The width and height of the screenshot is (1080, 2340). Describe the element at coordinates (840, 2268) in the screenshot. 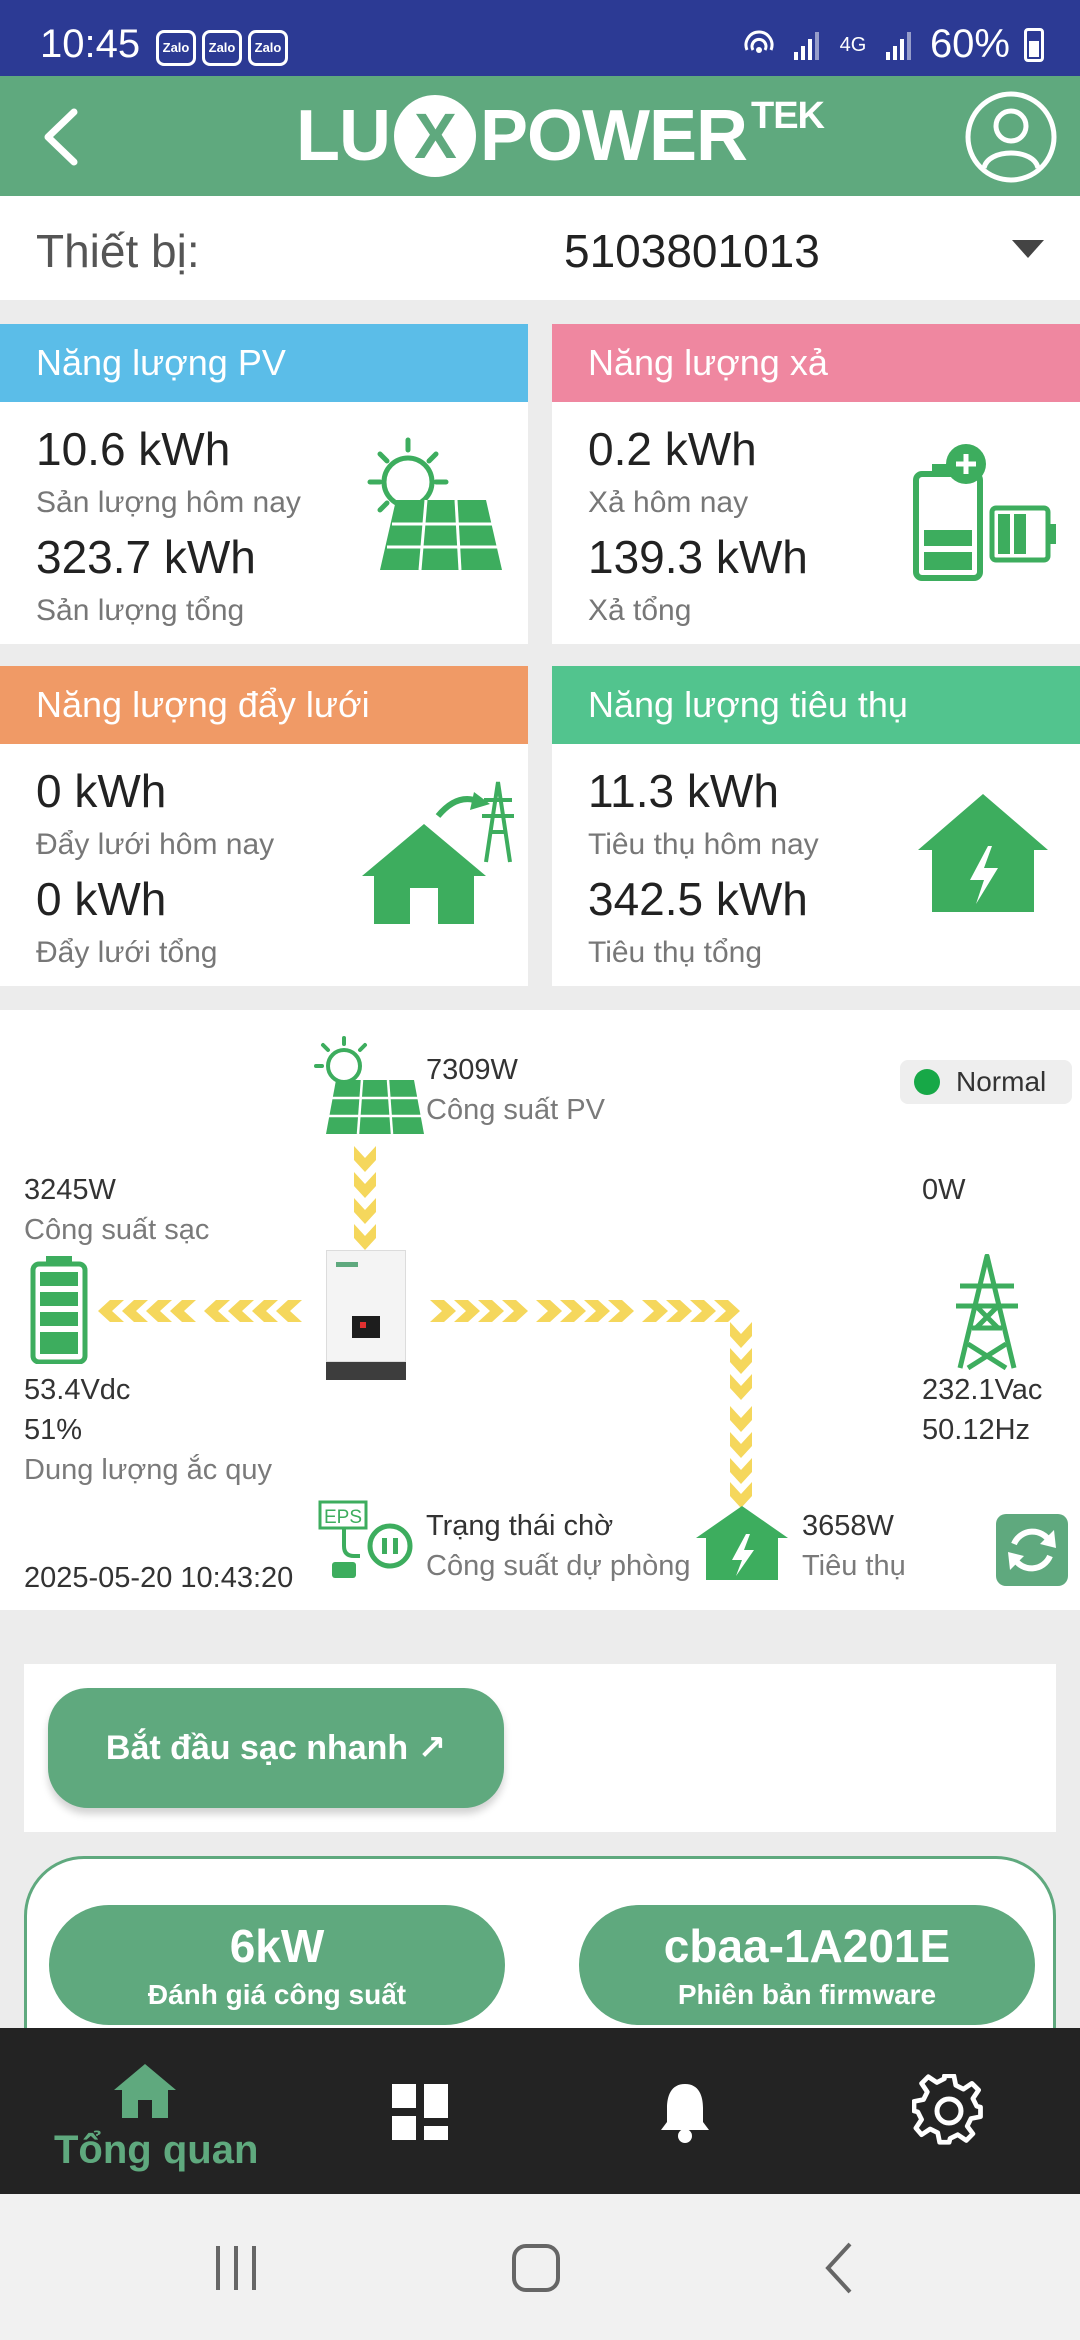

I see `back-icon` at that location.